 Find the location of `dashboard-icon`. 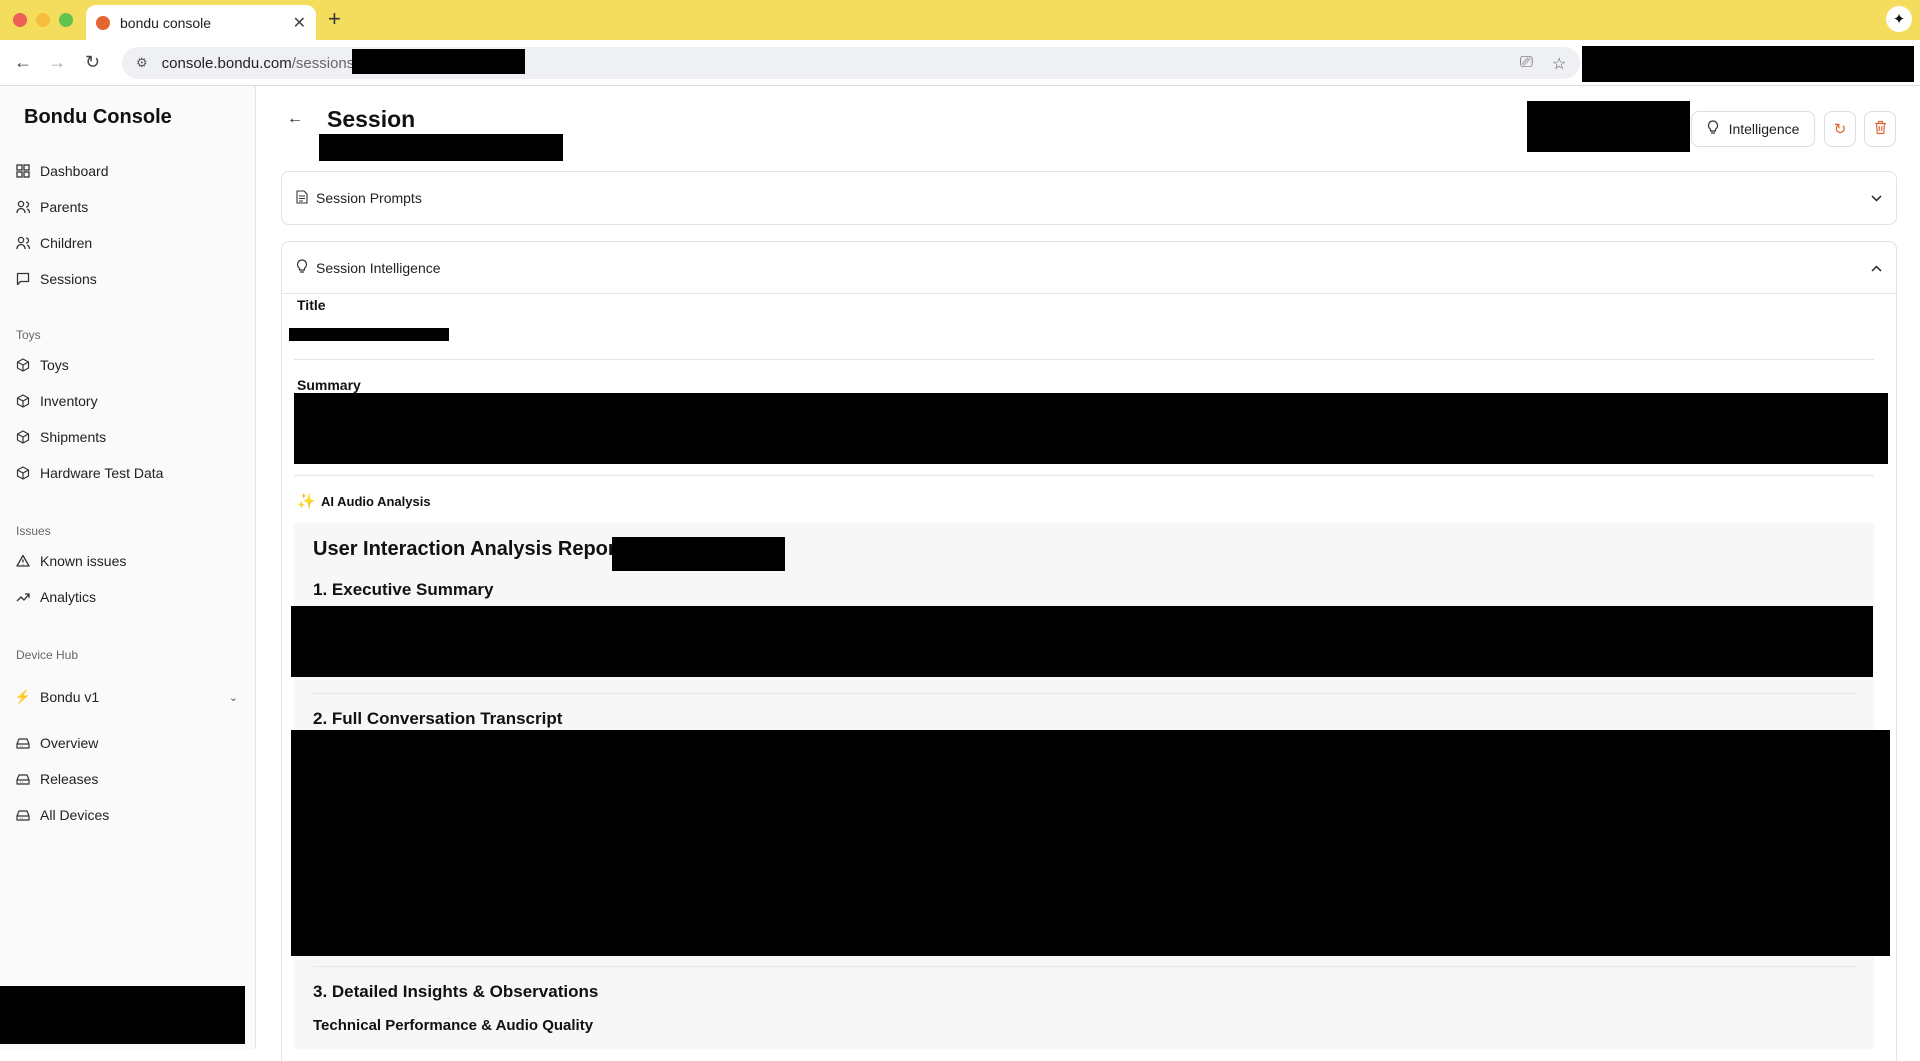

dashboard-icon is located at coordinates (23, 171).